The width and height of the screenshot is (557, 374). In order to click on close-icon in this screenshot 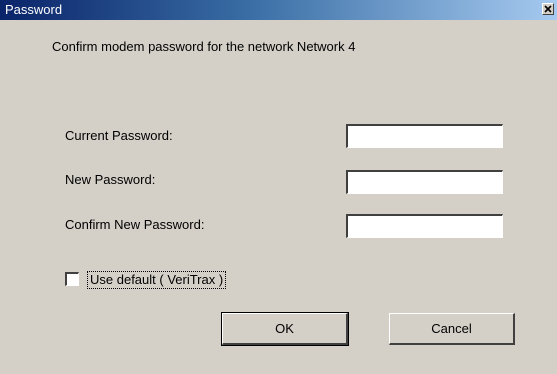, I will do `click(548, 9)`.